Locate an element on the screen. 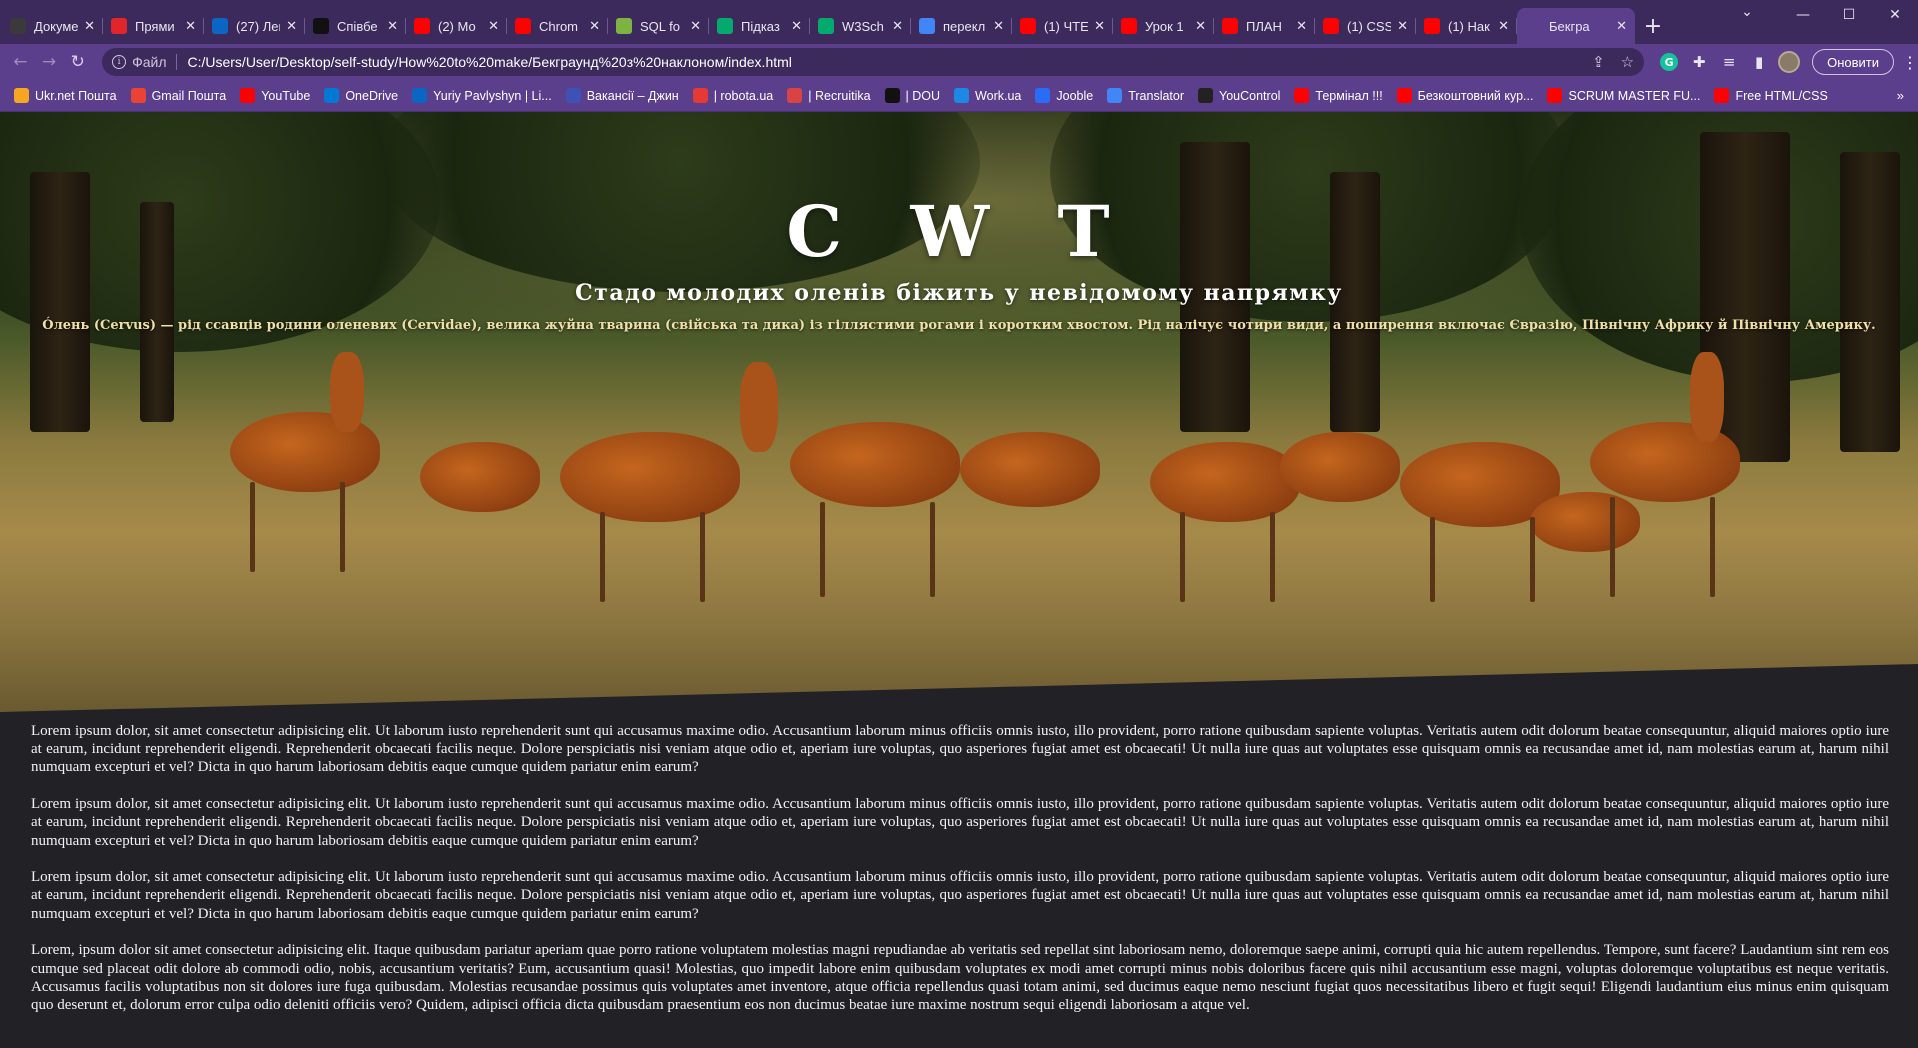 The image size is (1918, 1048). browser-tab: SQL fo ✕ is located at coordinates (658, 26).